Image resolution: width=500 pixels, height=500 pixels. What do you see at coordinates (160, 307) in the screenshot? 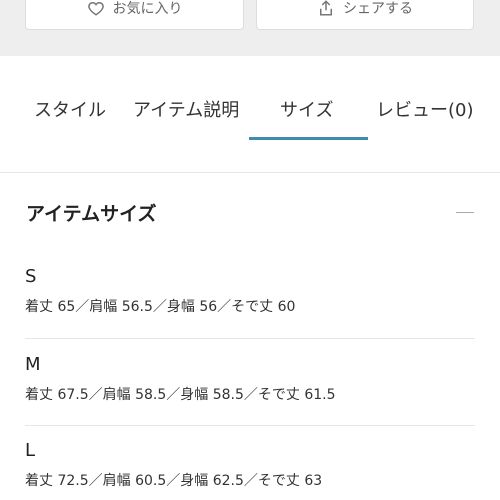
I see `size-detail: 着丈 65／肩幅 56.5／身幅 56／そで丈 60` at bounding box center [160, 307].